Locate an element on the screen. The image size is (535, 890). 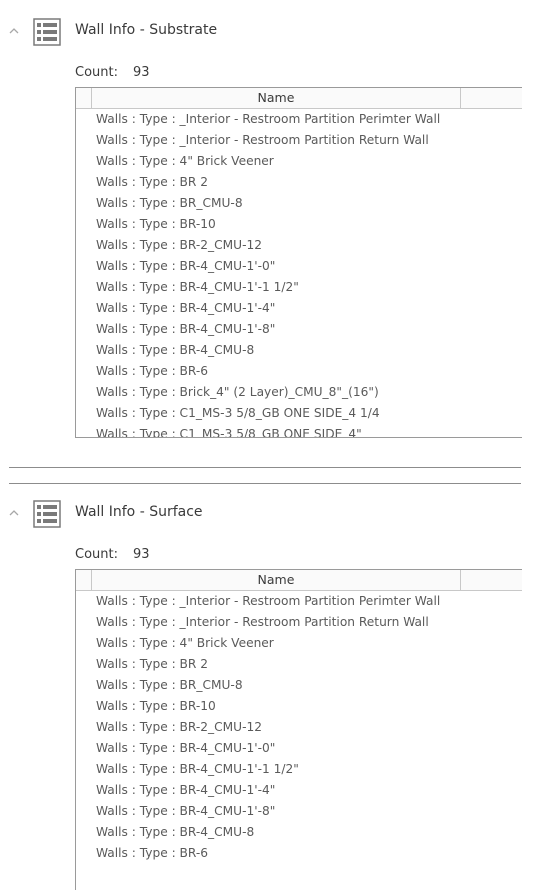
section-title: Wall Info - Substrate is located at coordinates (146, 30).